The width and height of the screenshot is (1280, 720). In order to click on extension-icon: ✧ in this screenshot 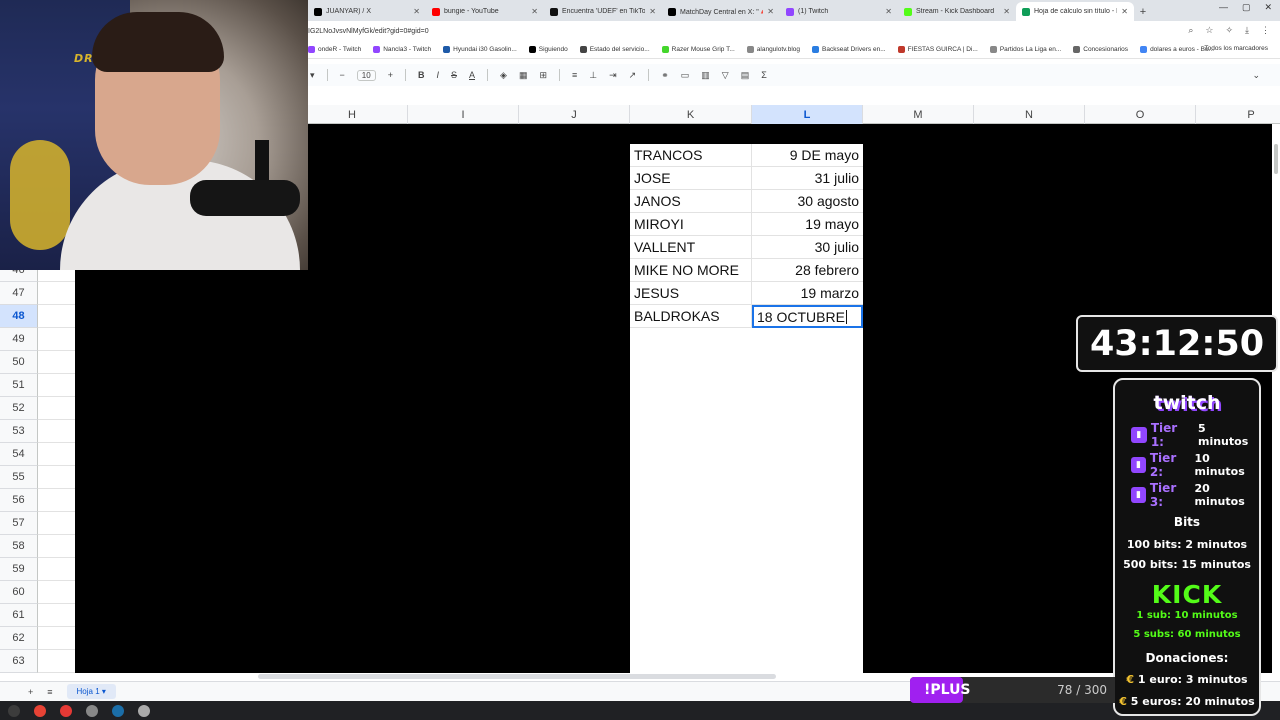, I will do `click(1229, 30)`.